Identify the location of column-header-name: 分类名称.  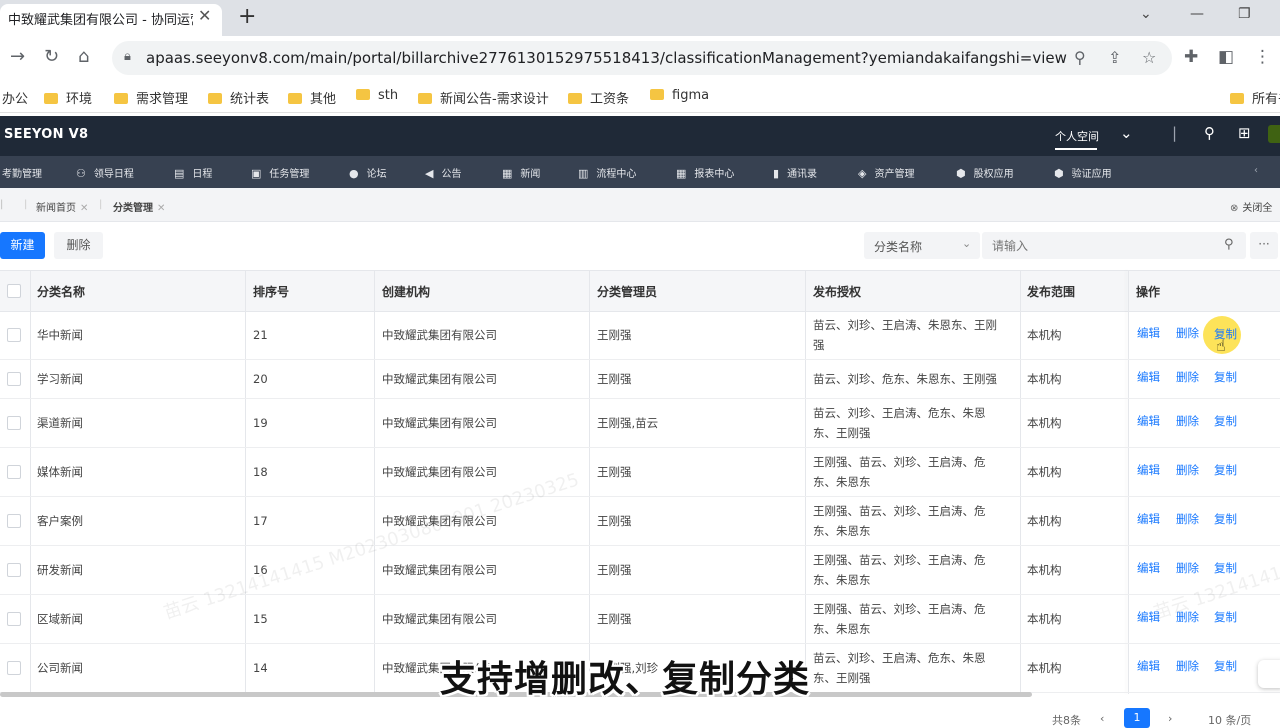
(61, 291).